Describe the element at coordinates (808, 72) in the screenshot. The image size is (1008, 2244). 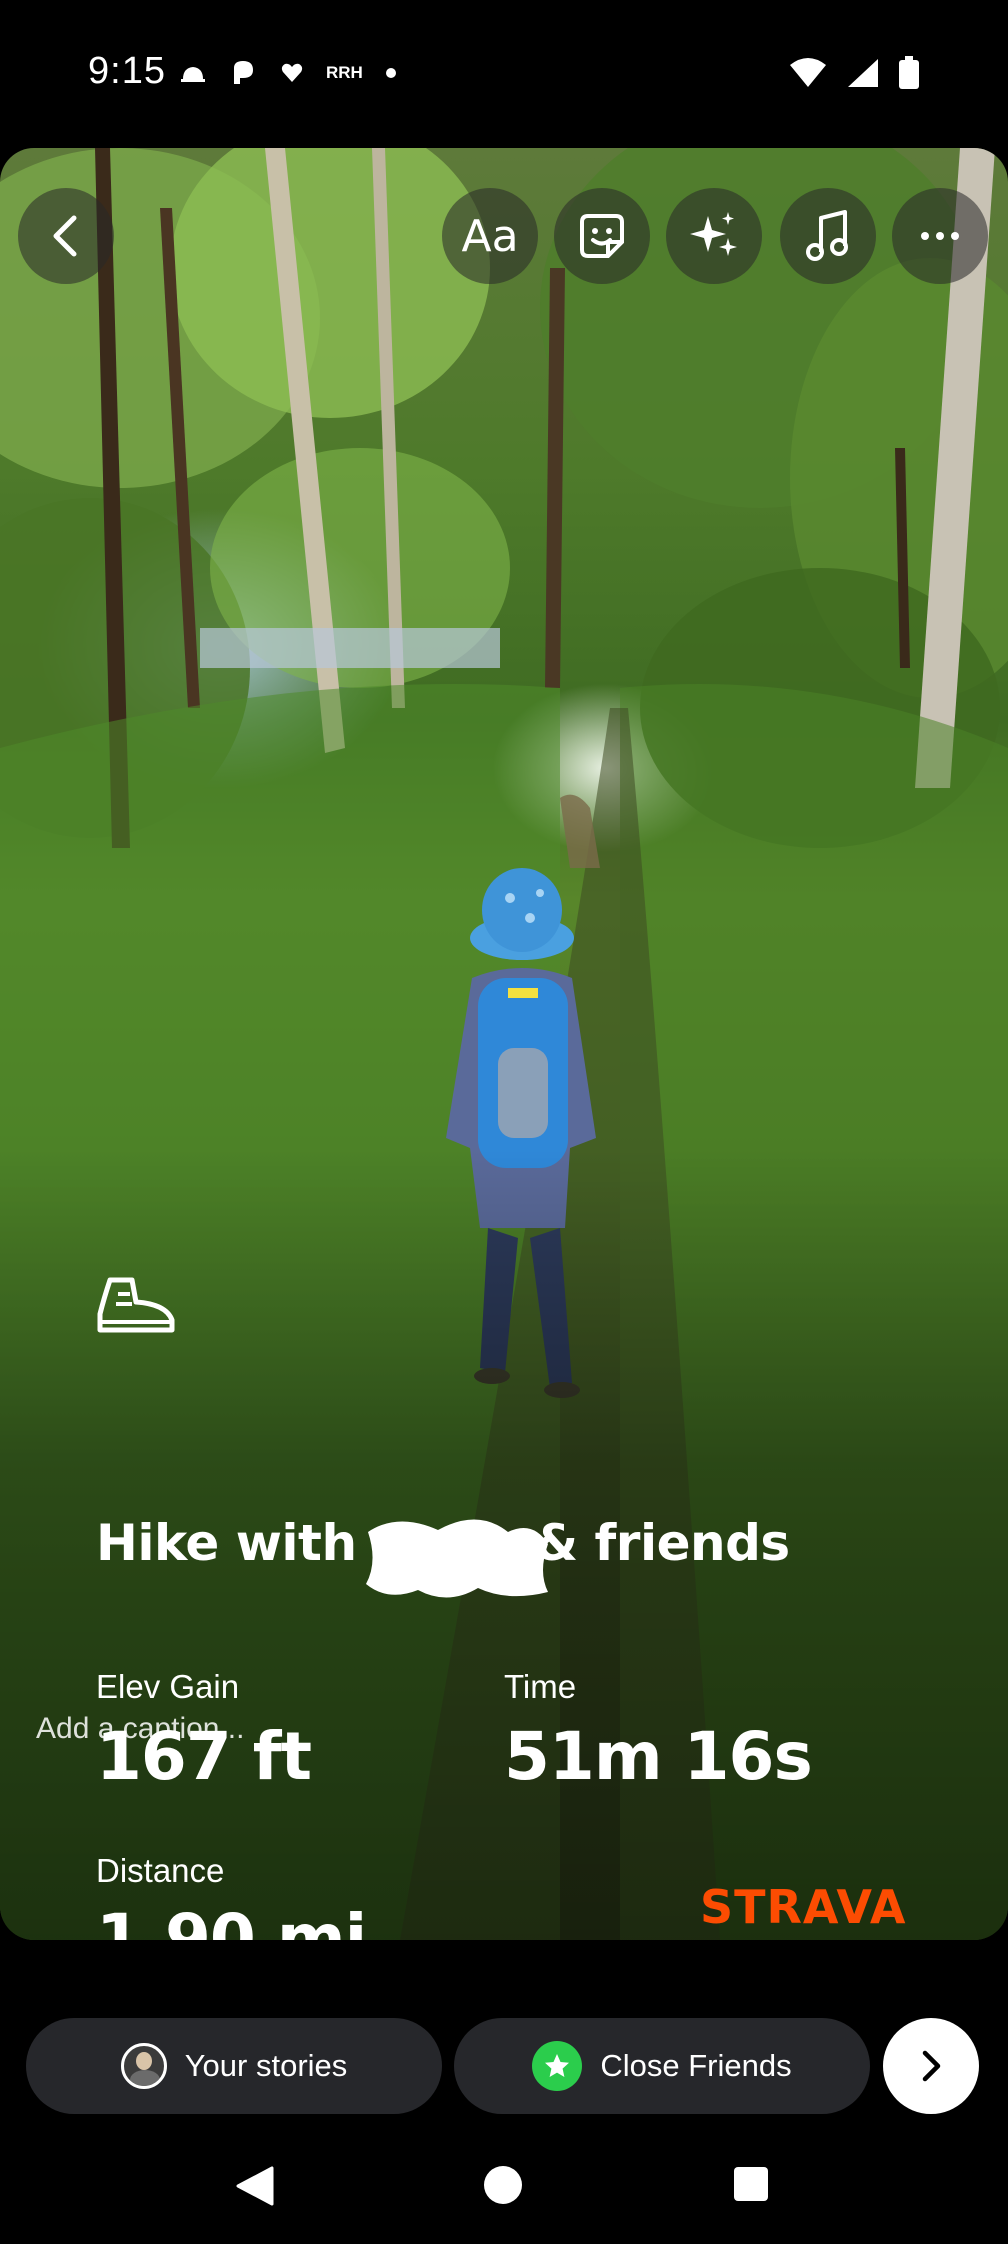
I see `wifi-icon` at that location.